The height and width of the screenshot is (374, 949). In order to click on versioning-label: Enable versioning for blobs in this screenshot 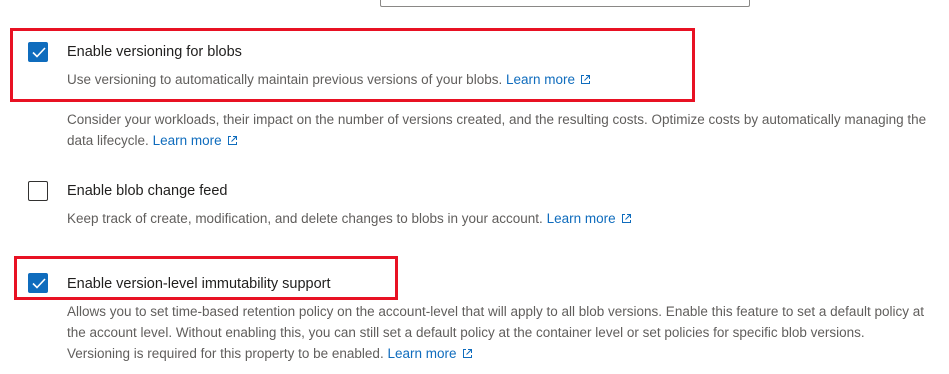, I will do `click(154, 52)`.